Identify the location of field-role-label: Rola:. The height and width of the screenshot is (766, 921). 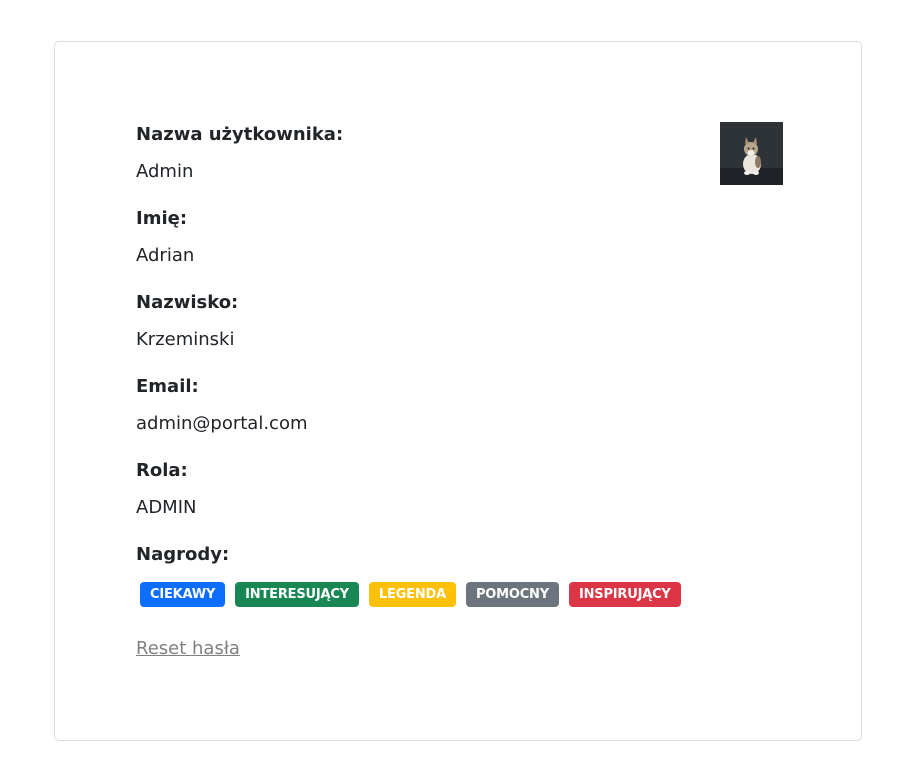
(162, 470).